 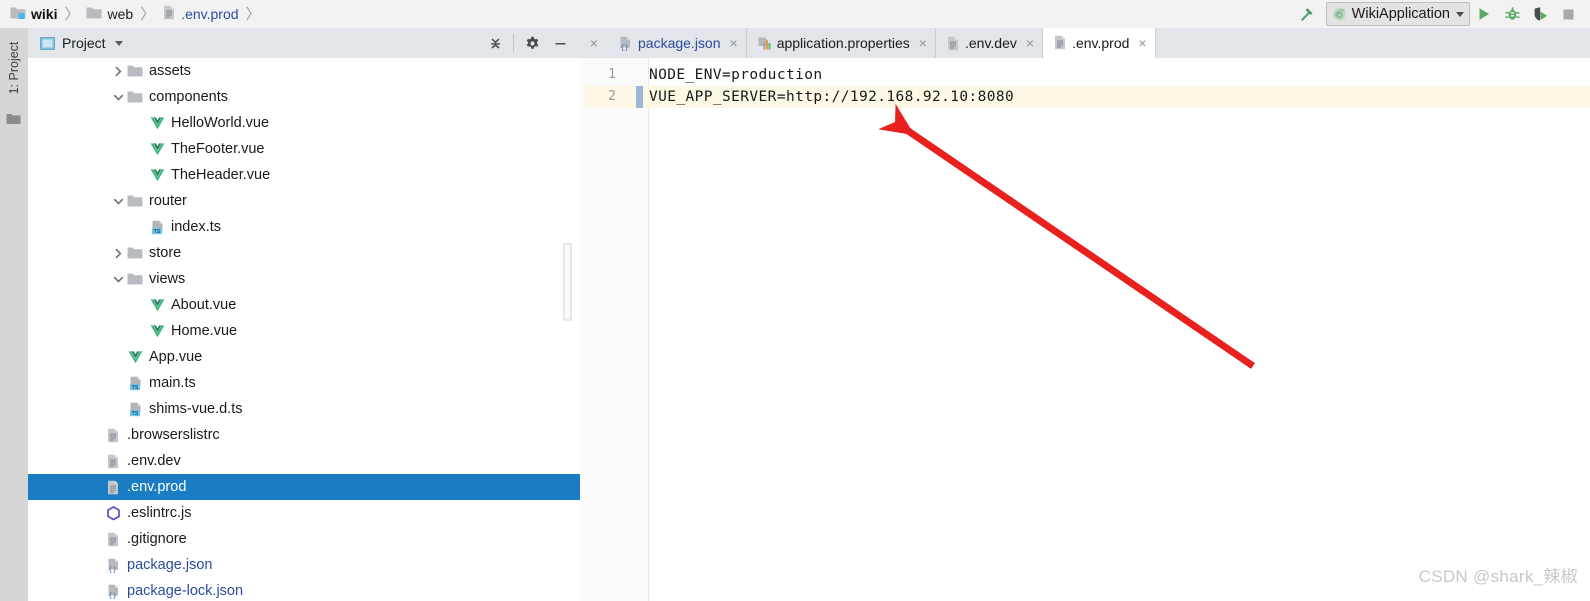 I want to click on tab-overflow-close-icon: ×, so click(x=594, y=43).